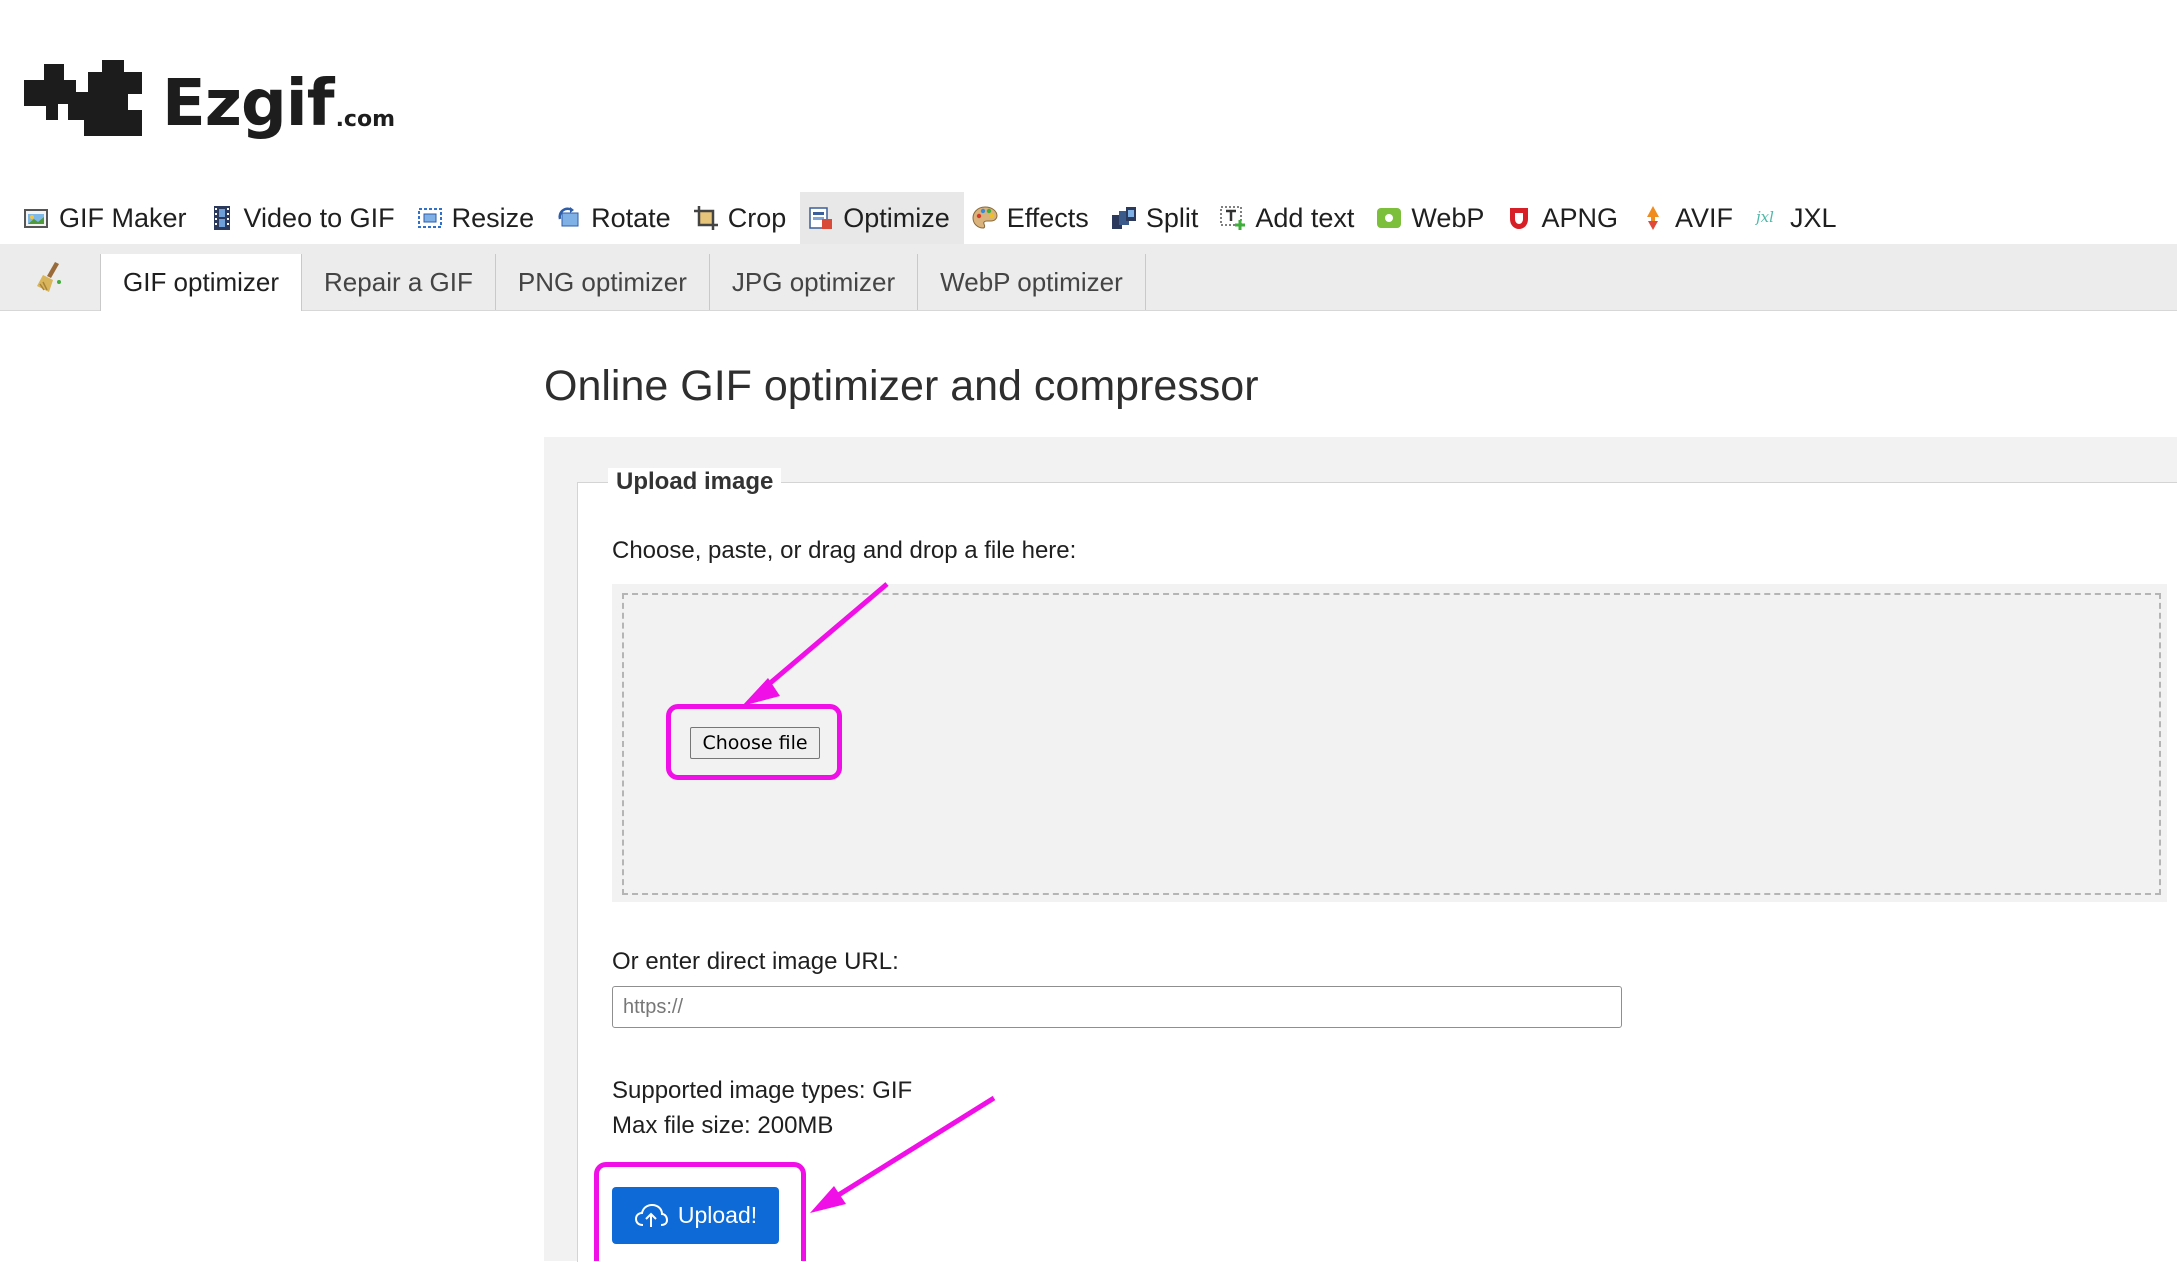 The height and width of the screenshot is (1262, 2177). What do you see at coordinates (705, 218) in the screenshot?
I see `crop-icon` at bounding box center [705, 218].